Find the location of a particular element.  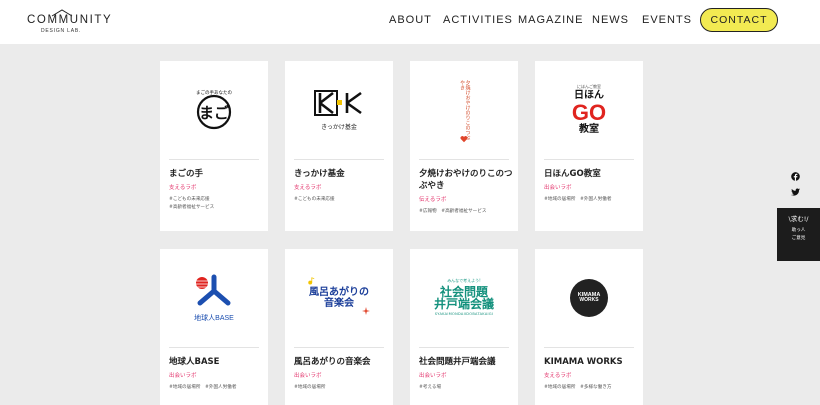

furo-logo-text: 風呂あがりの音楽会 is located at coordinates (339, 298).